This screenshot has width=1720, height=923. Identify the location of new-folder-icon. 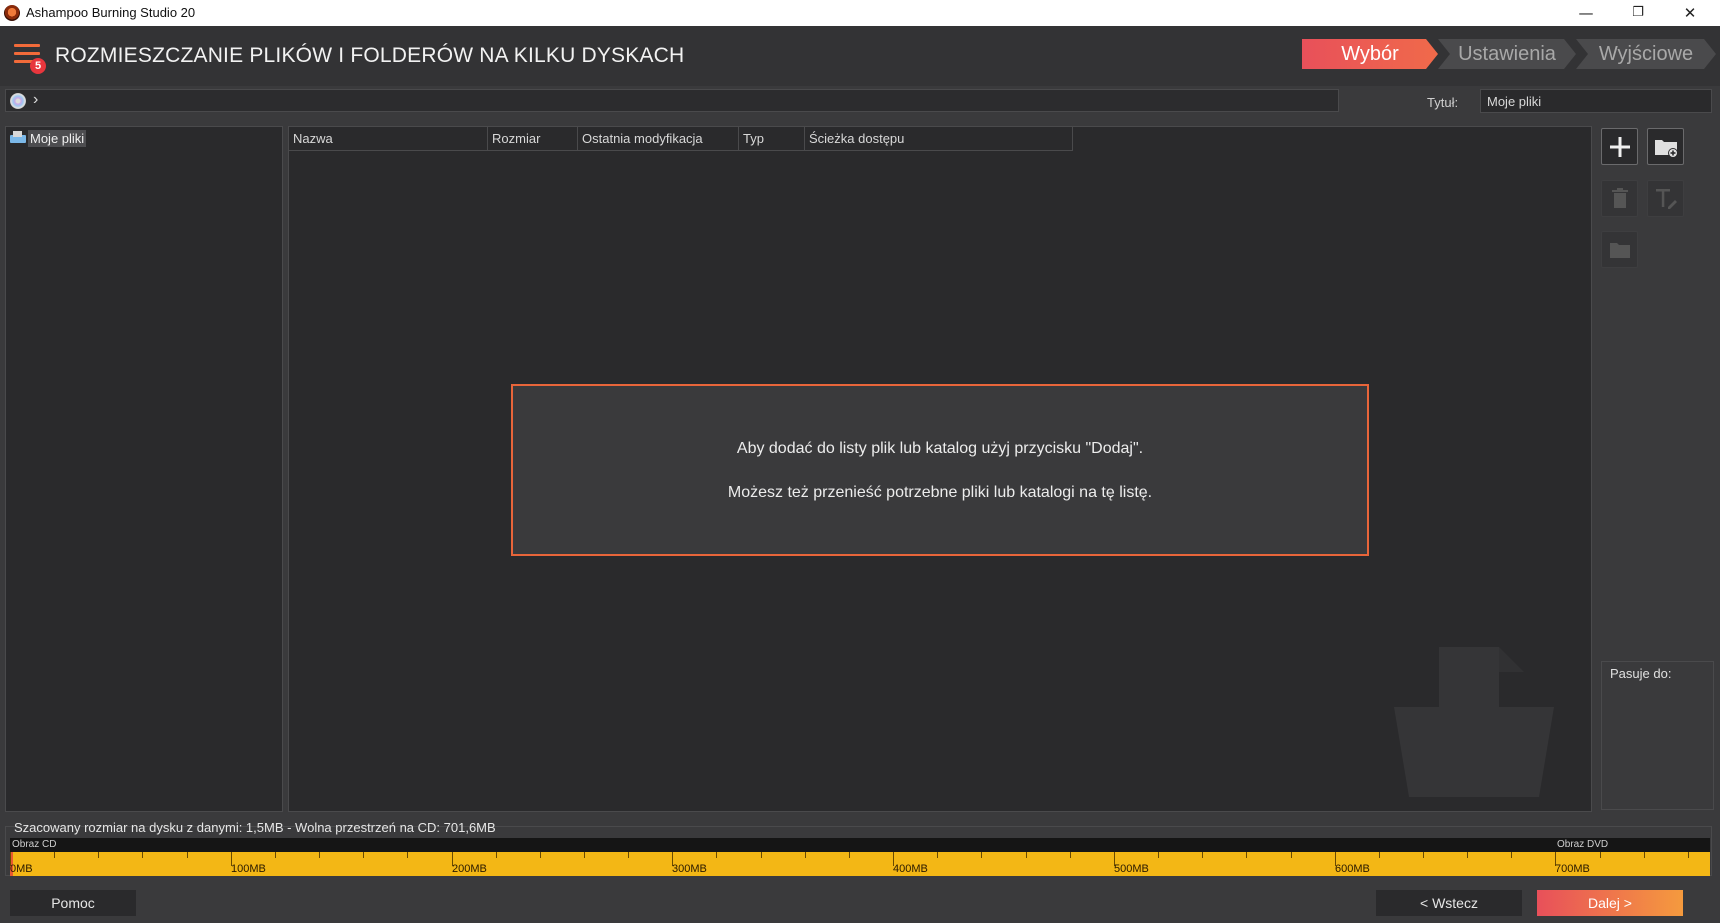
(1619, 250).